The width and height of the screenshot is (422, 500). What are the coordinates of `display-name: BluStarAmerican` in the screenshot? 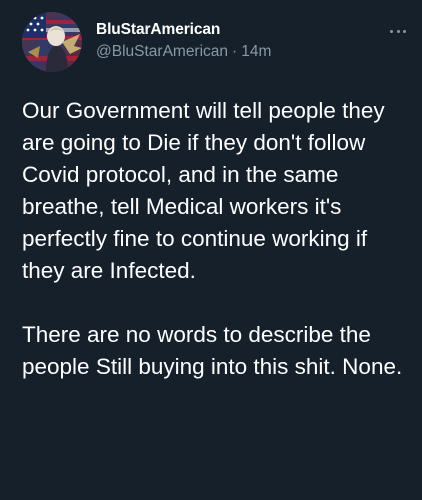 It's located at (158, 30).